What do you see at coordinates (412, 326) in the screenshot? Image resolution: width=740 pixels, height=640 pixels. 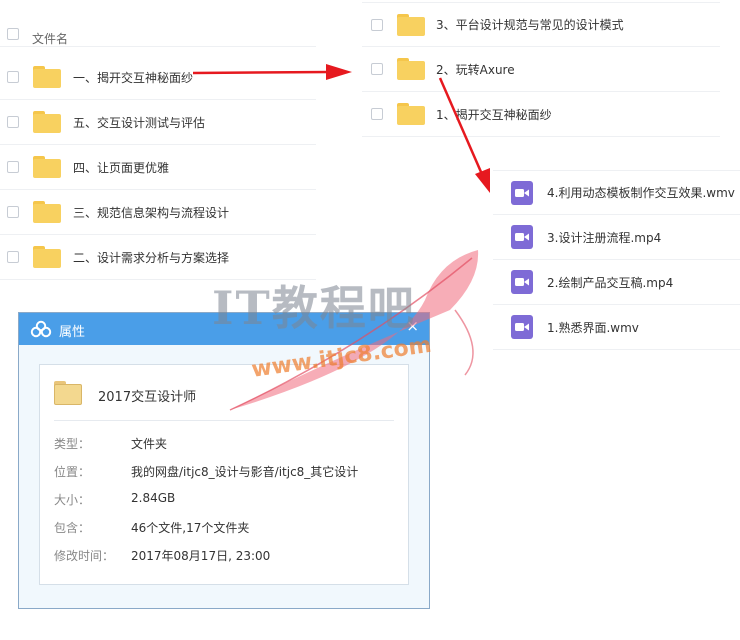 I see `close-icon: ×` at bounding box center [412, 326].